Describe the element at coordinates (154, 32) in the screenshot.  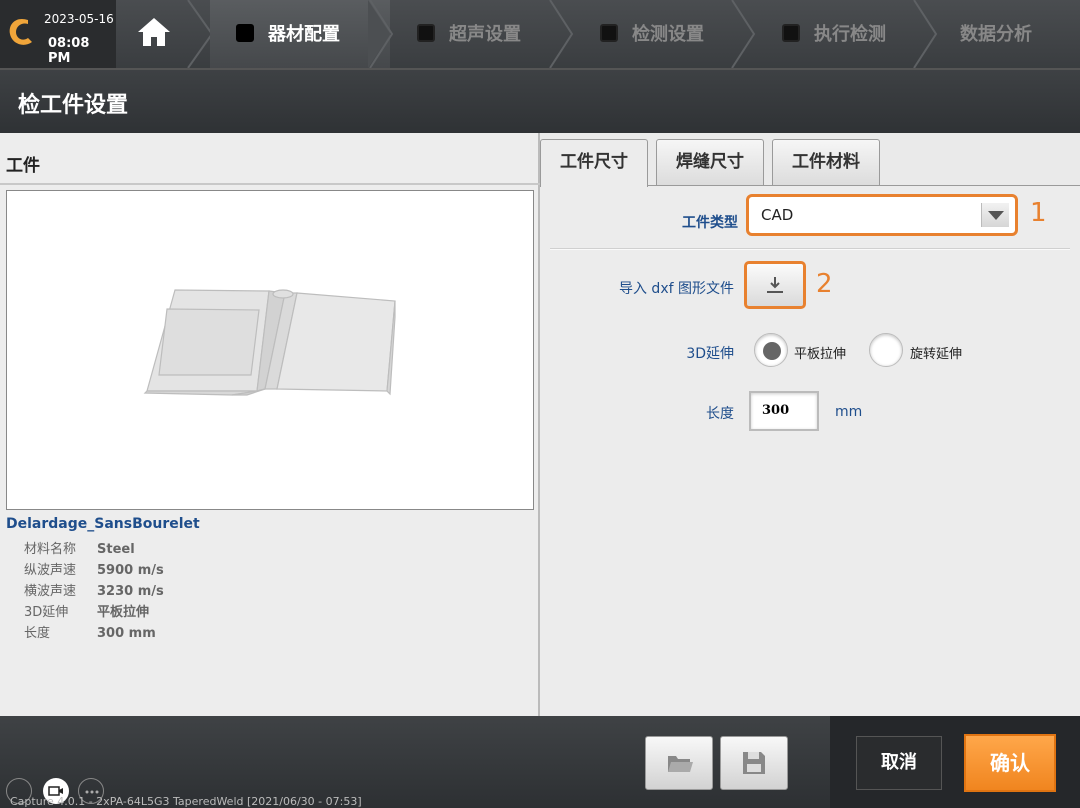
I see `home-icon` at that location.